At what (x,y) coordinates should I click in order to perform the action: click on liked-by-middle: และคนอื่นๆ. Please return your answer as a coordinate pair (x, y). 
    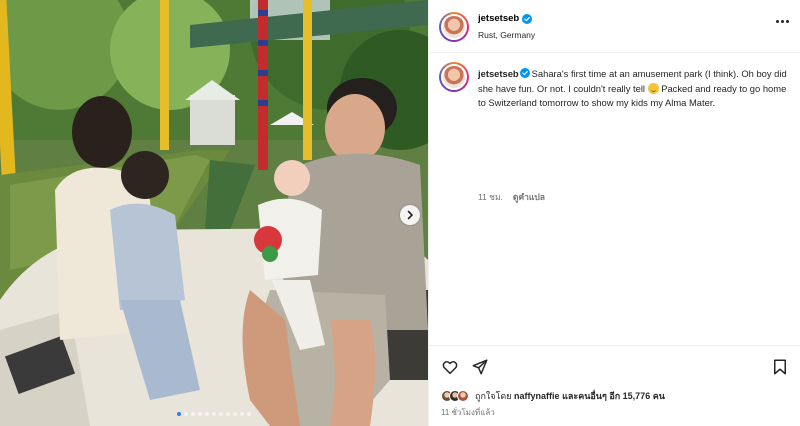
    Looking at the image, I should click on (584, 396).